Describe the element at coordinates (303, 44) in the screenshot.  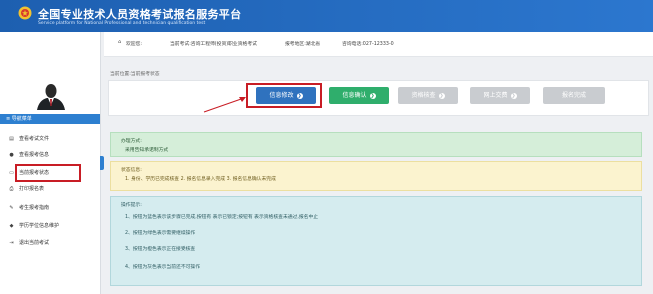
I see `exam-region: 报考地区:湖北省` at that location.